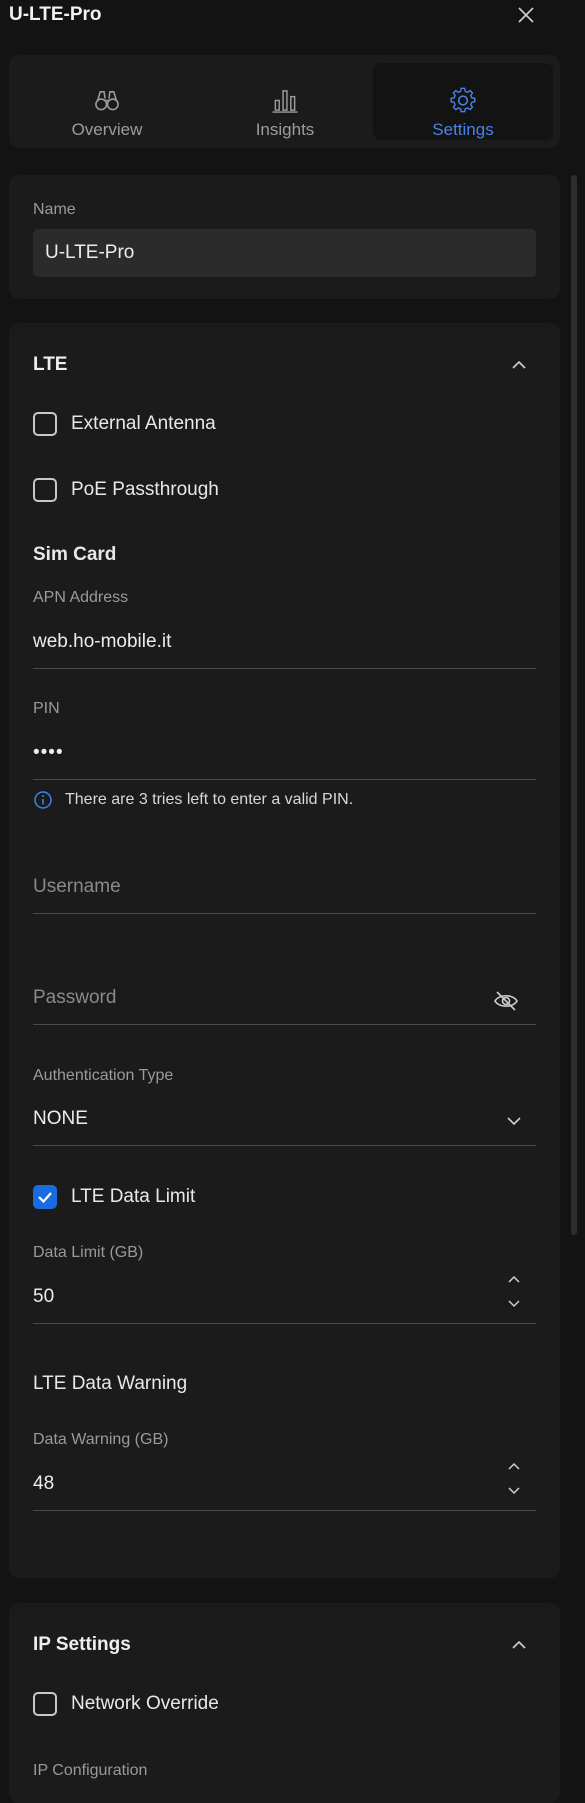 Image resolution: width=585 pixels, height=1803 pixels. I want to click on ip-settings-collapse-button, so click(519, 1645).